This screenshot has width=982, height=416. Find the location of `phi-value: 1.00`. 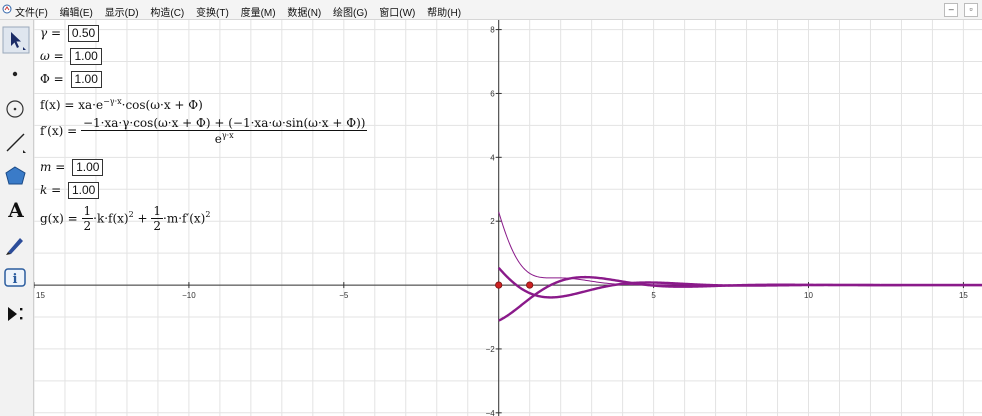

phi-value: 1.00 is located at coordinates (86, 79).